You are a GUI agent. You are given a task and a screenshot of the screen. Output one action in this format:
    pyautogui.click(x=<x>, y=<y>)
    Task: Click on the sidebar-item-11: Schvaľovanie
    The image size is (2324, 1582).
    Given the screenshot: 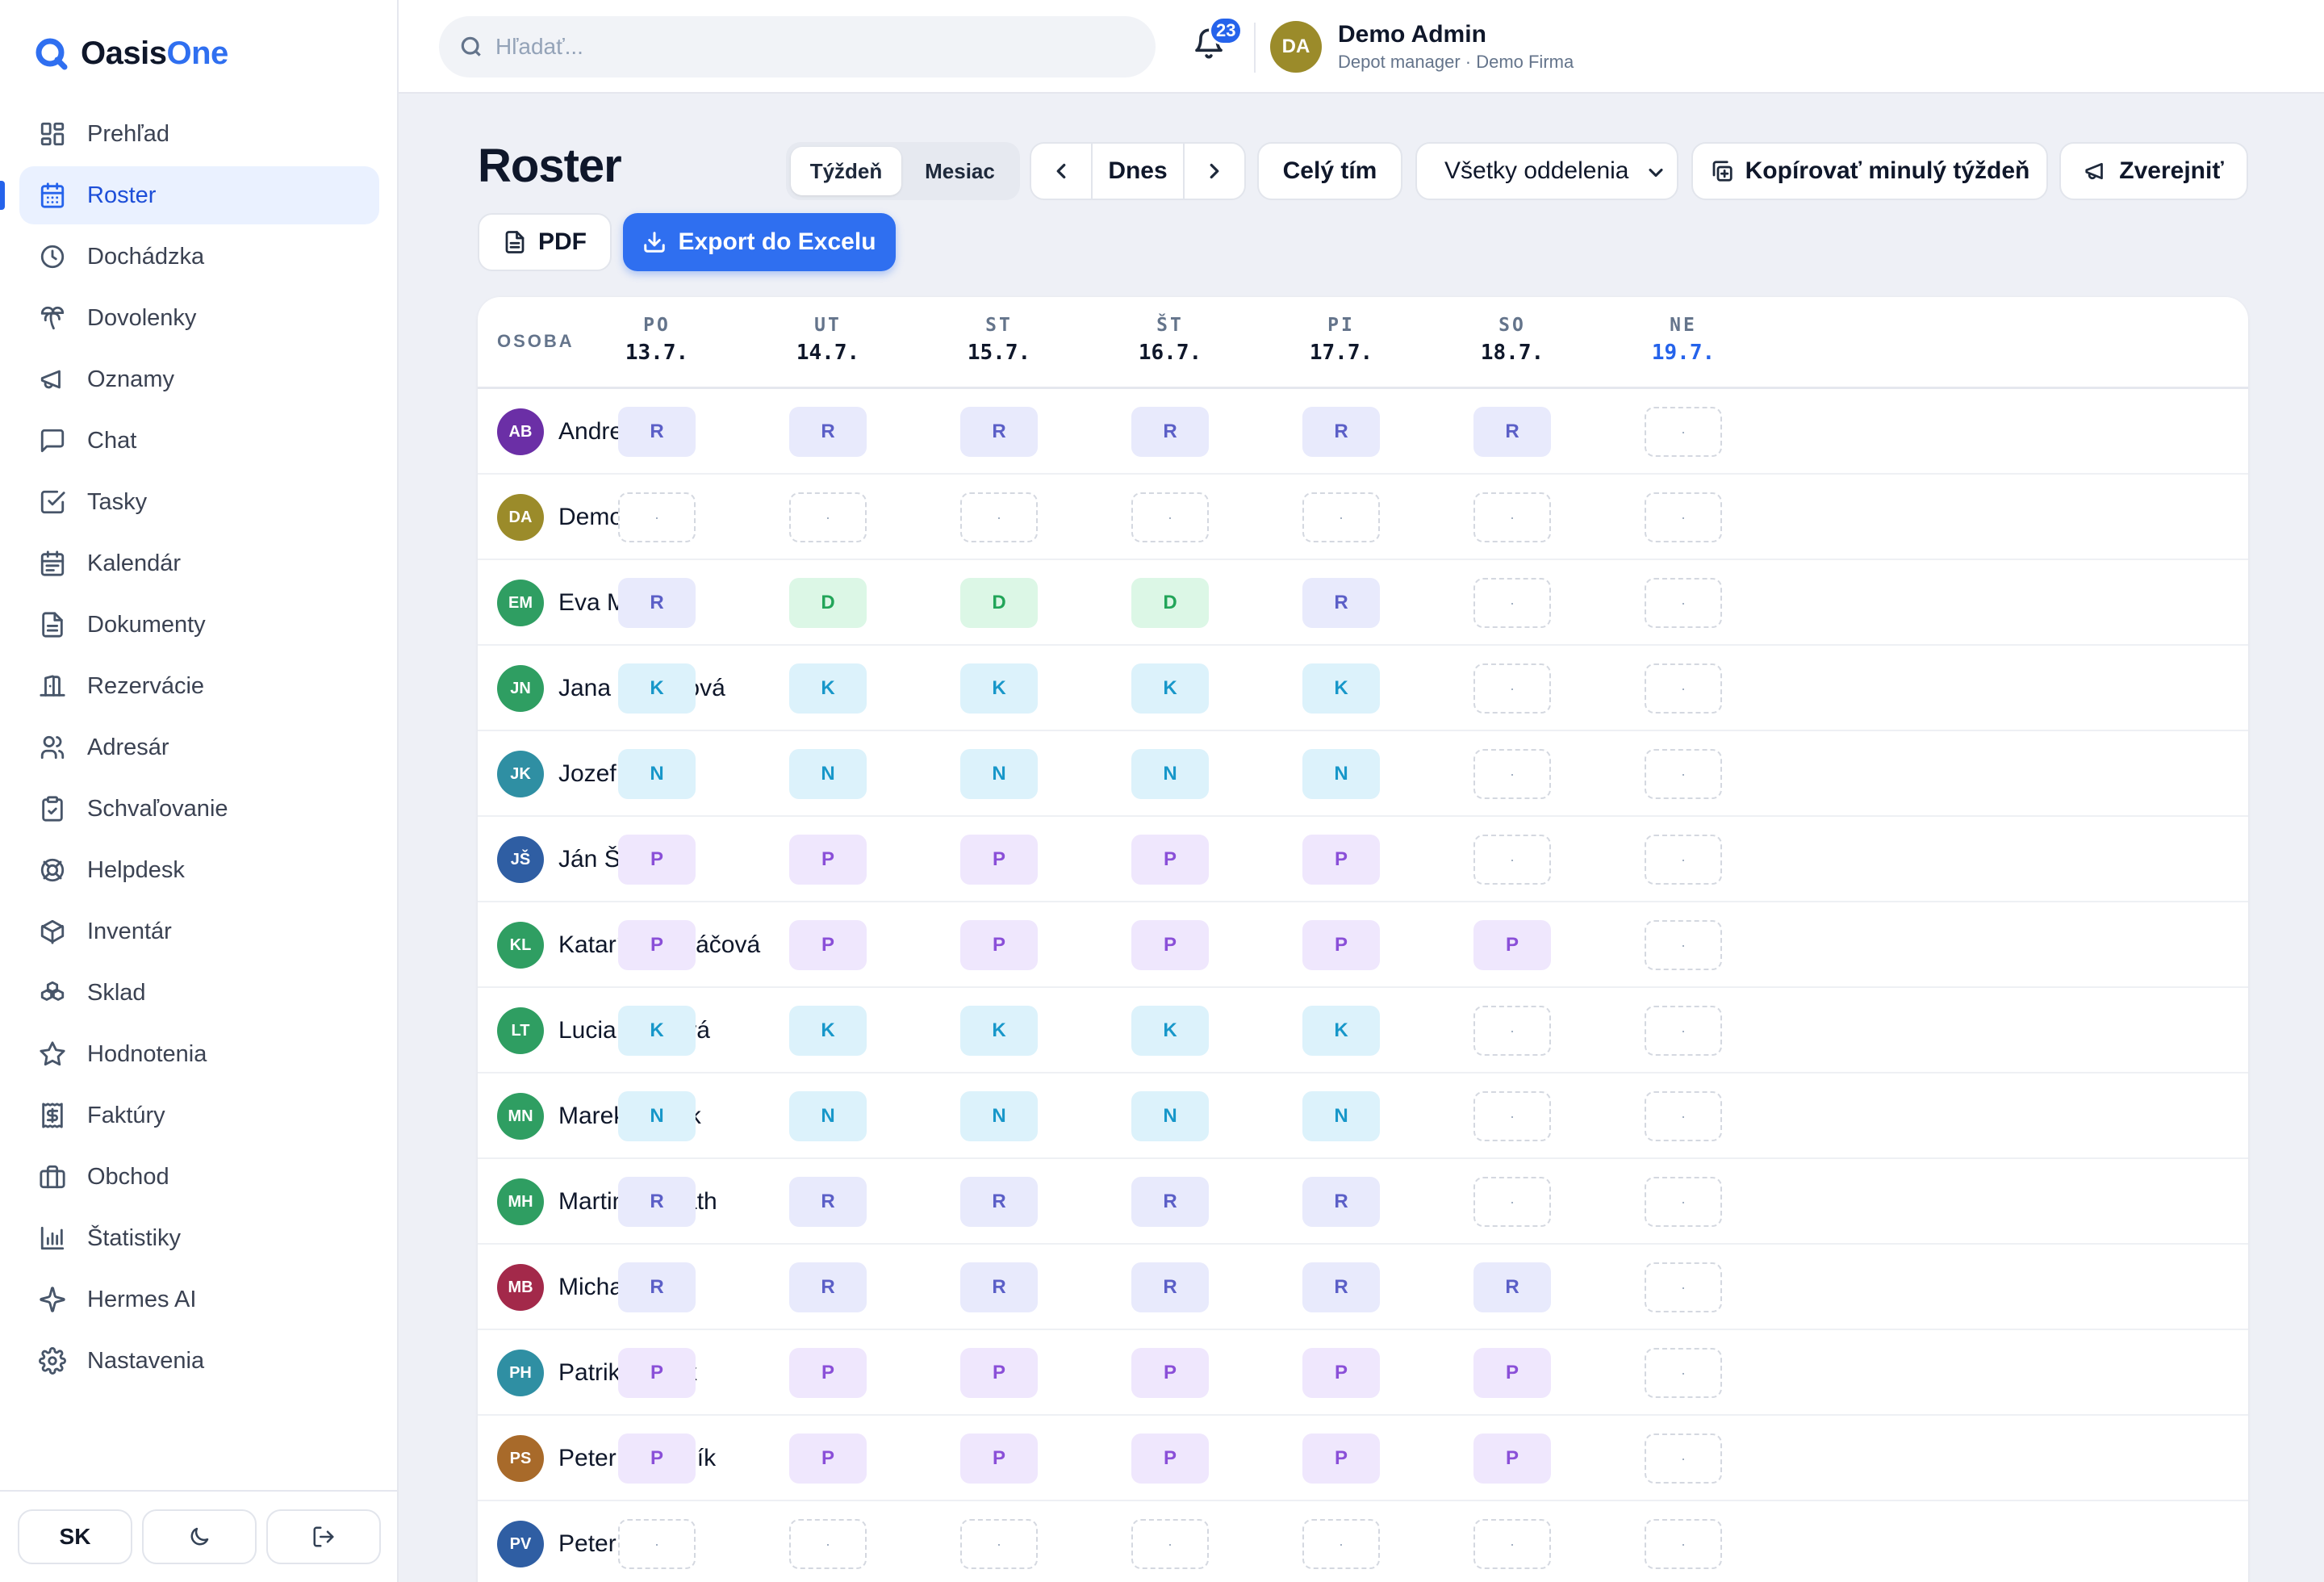 What is the action you would take?
    pyautogui.click(x=199, y=809)
    